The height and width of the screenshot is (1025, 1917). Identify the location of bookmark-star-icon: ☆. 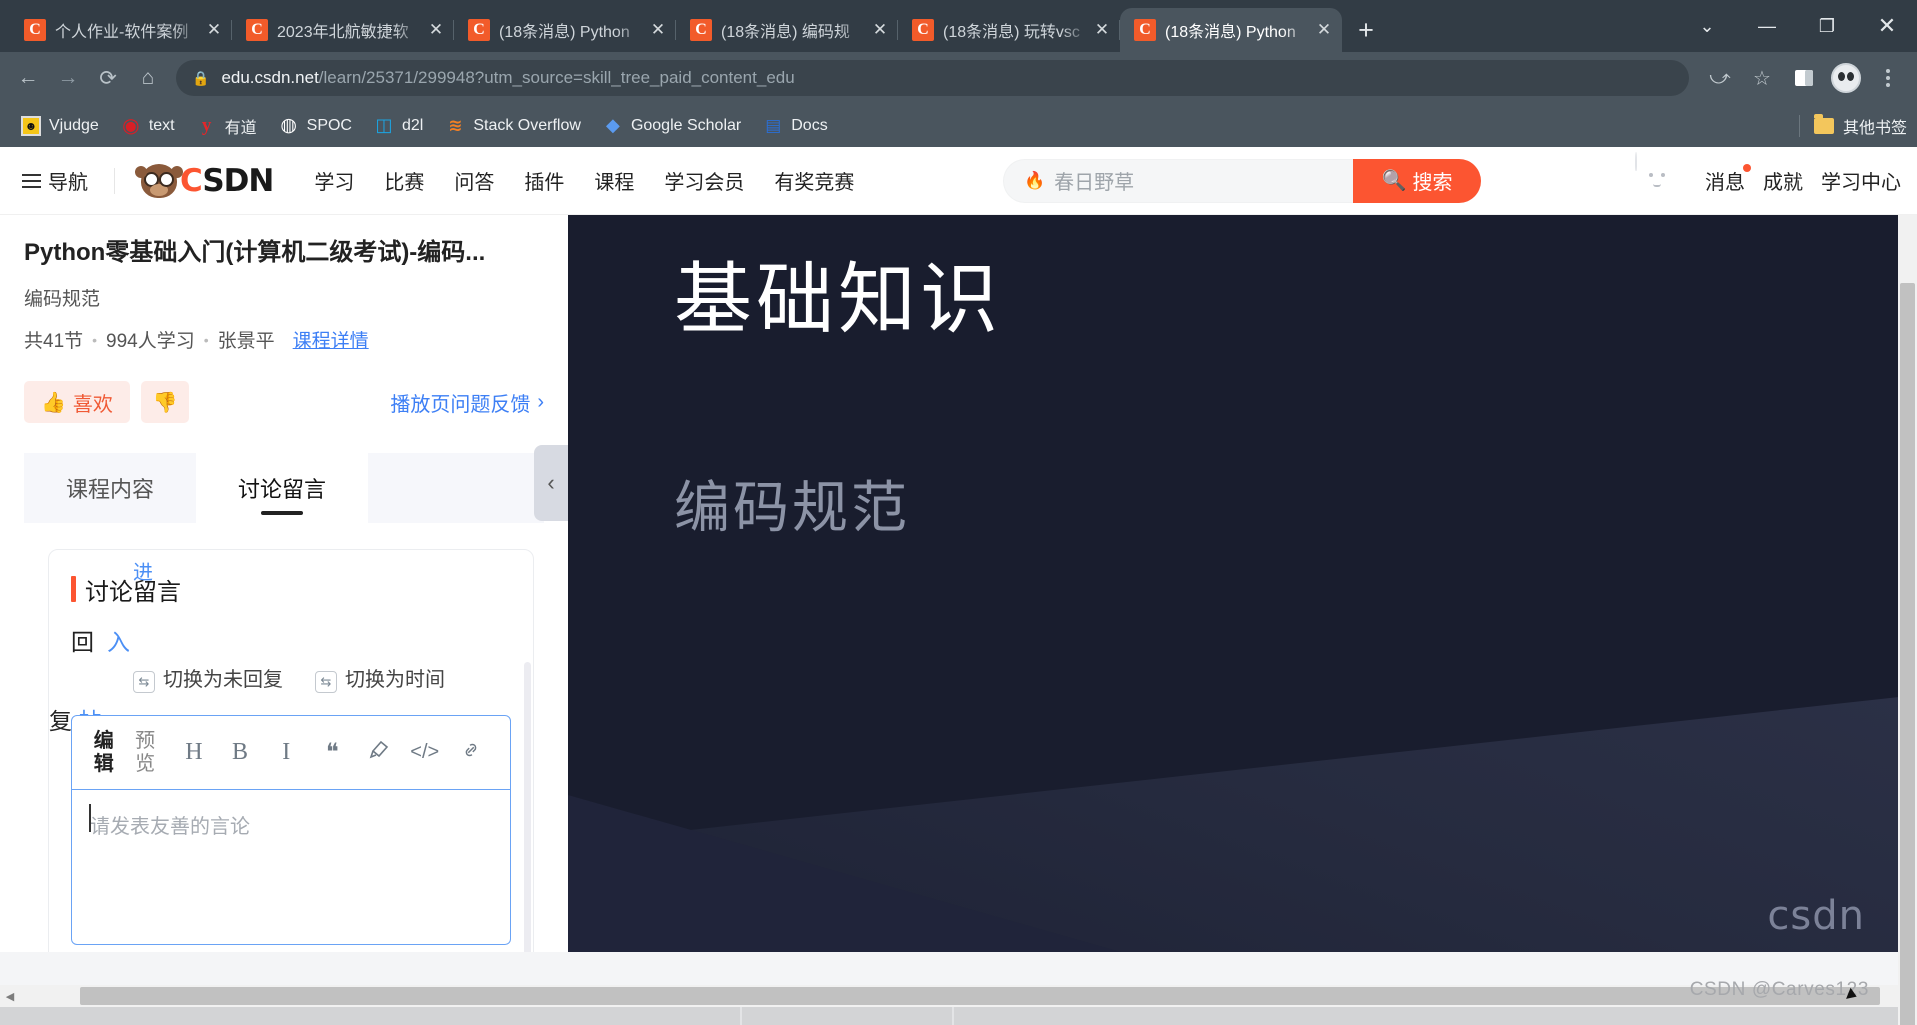
(1762, 78).